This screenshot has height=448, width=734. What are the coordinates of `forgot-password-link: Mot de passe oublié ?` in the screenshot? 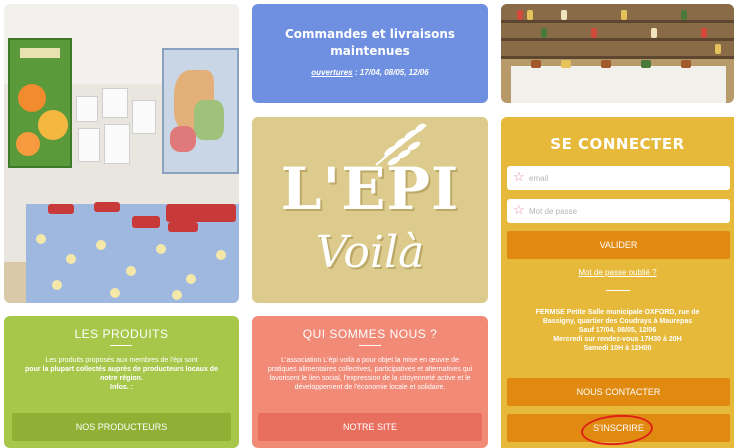 It's located at (617, 272).